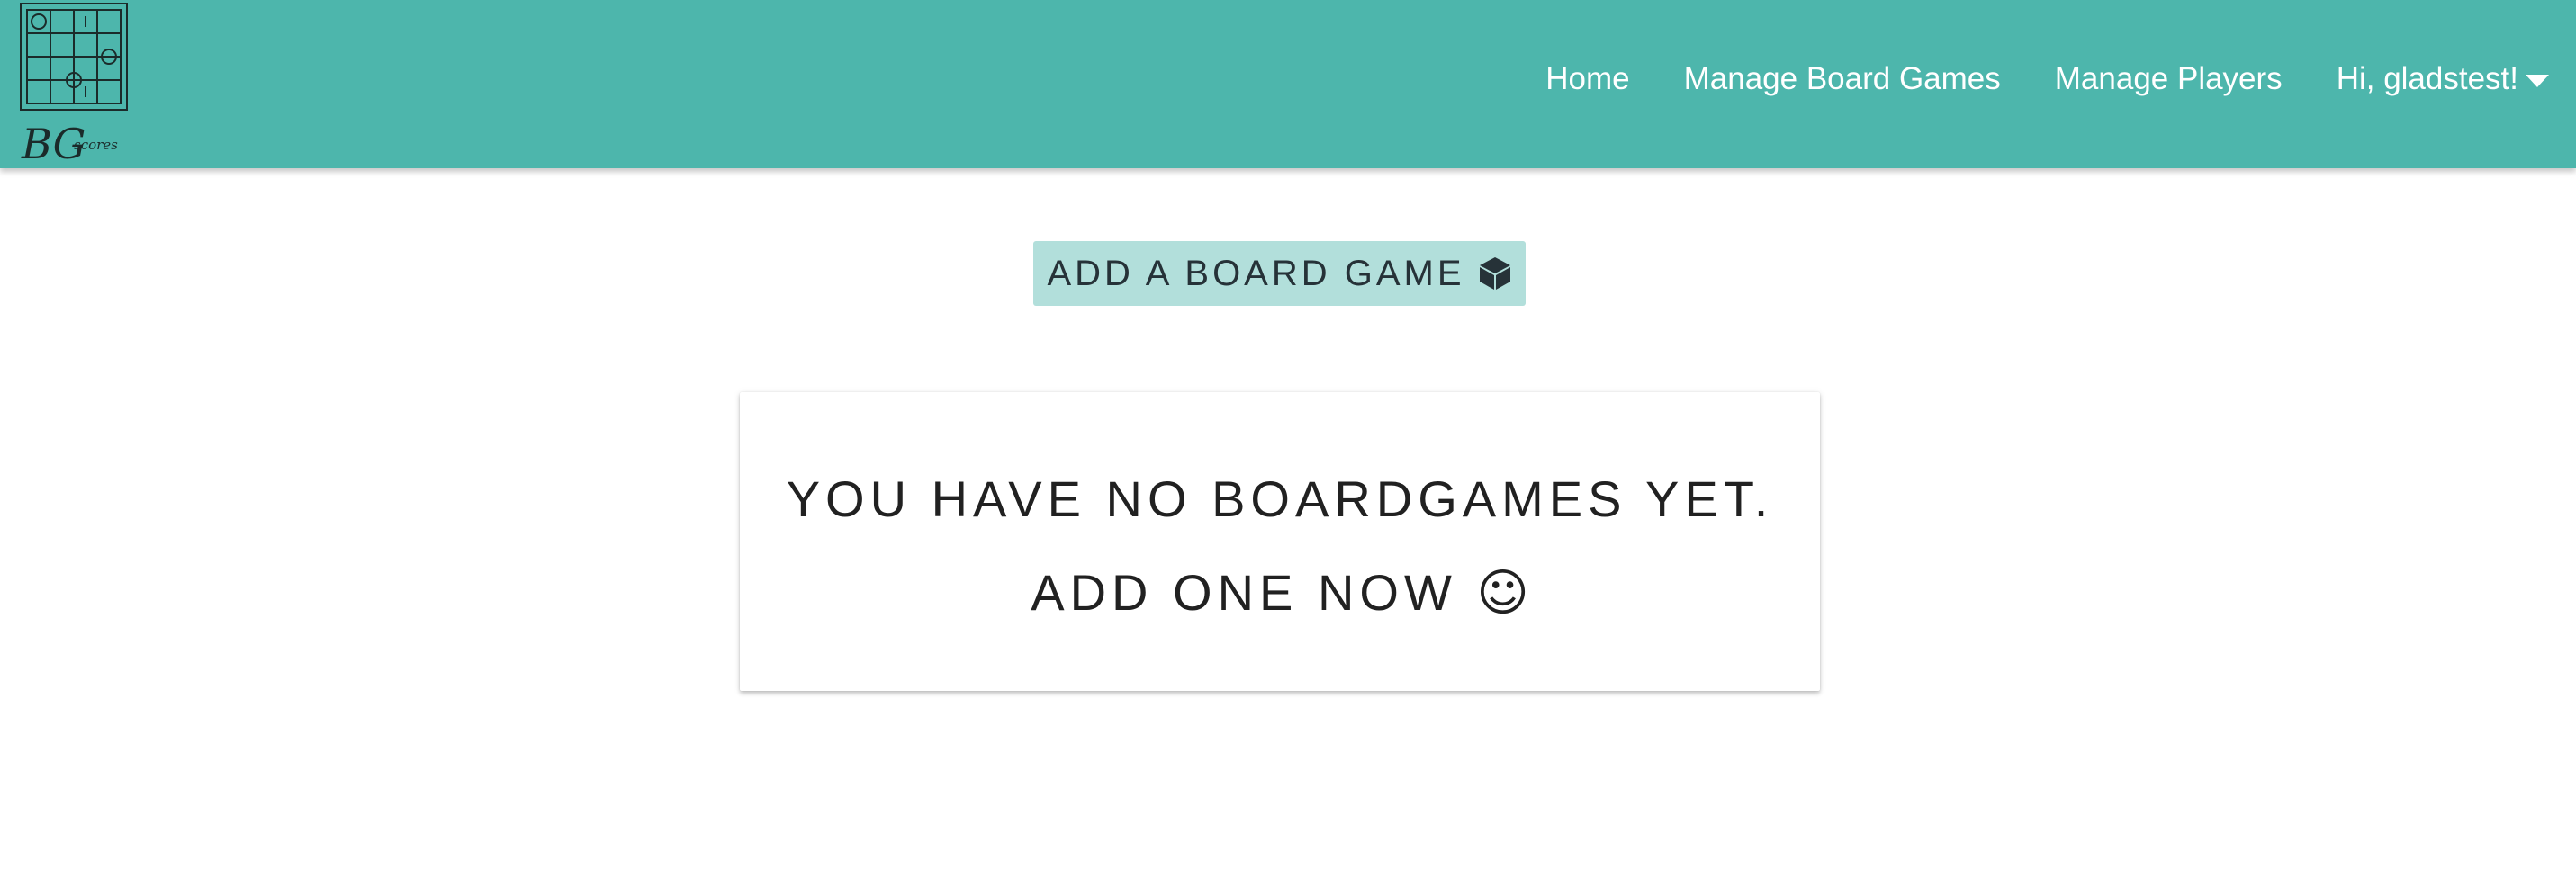 The image size is (2576, 878). I want to click on nav-manage-board-games-link: Manage Board Games, so click(1842, 79).